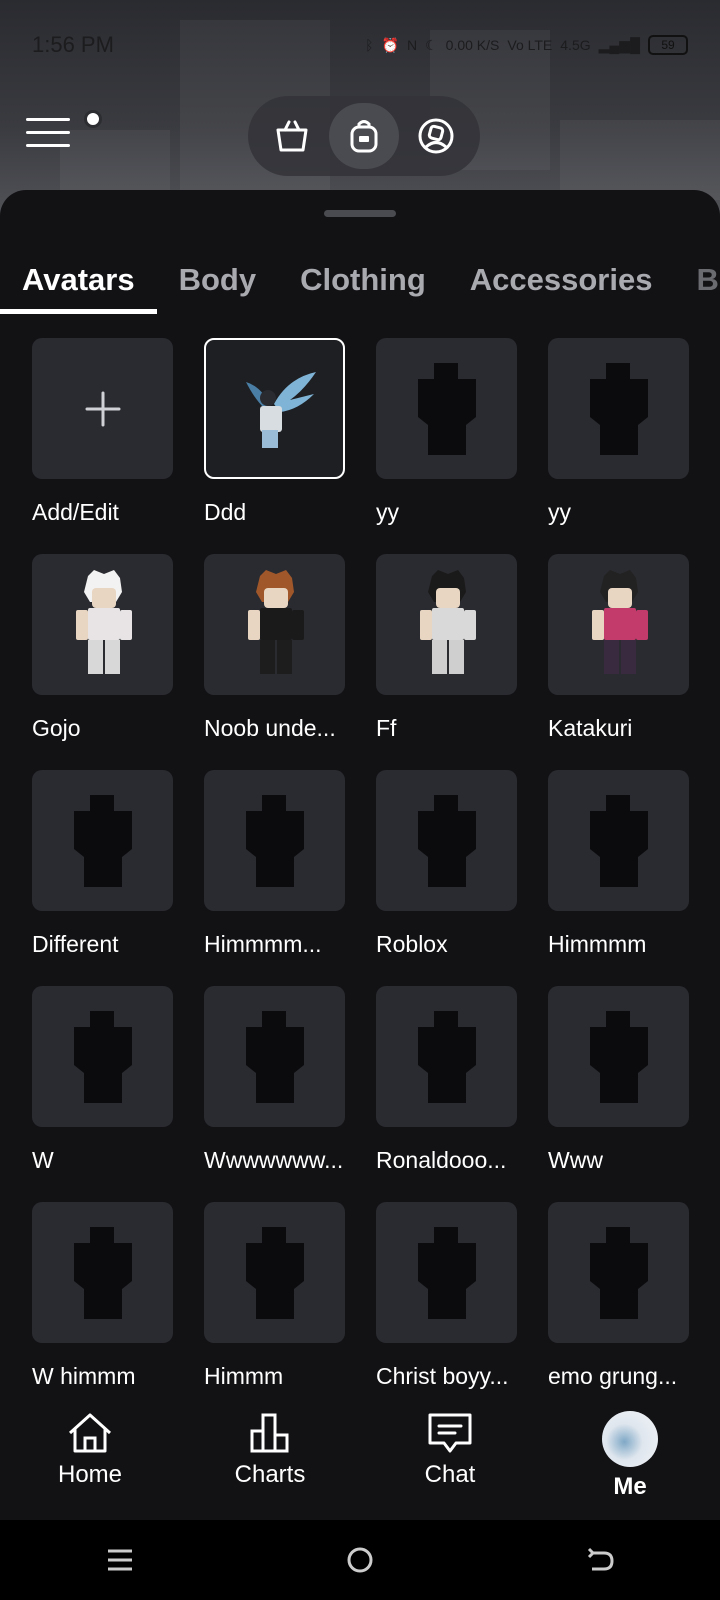  I want to click on tab-accessories: Accessories, so click(561, 283).